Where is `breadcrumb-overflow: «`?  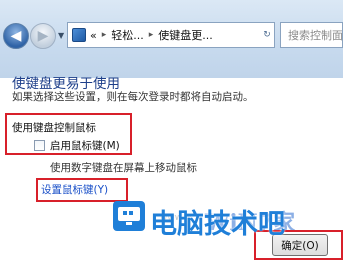
breadcrumb-overflow: « is located at coordinates (93, 35).